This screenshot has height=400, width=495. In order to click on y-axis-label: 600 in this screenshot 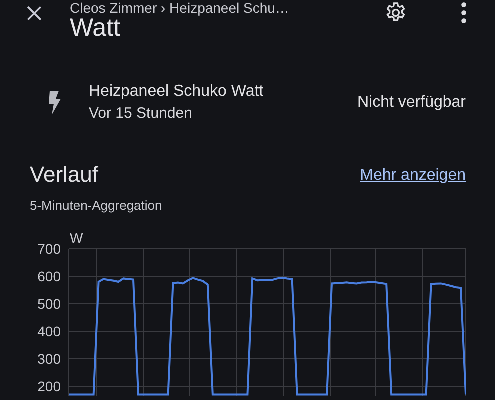, I will do `click(49, 276)`.